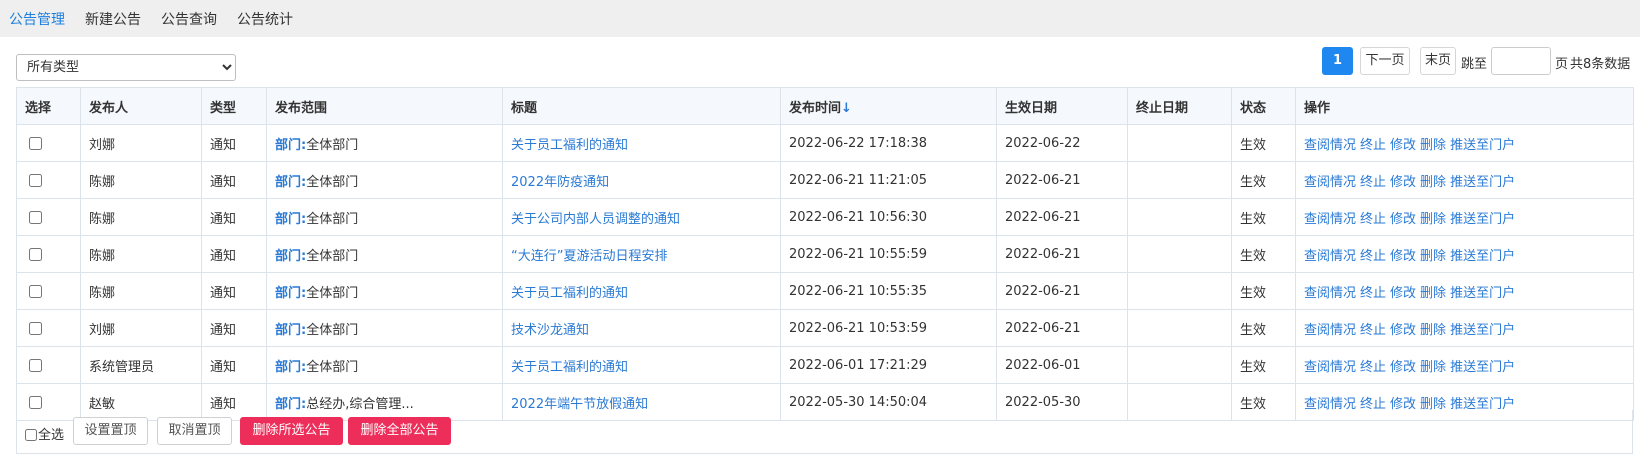  I want to click on row-status: 生效, so click(1263, 365).